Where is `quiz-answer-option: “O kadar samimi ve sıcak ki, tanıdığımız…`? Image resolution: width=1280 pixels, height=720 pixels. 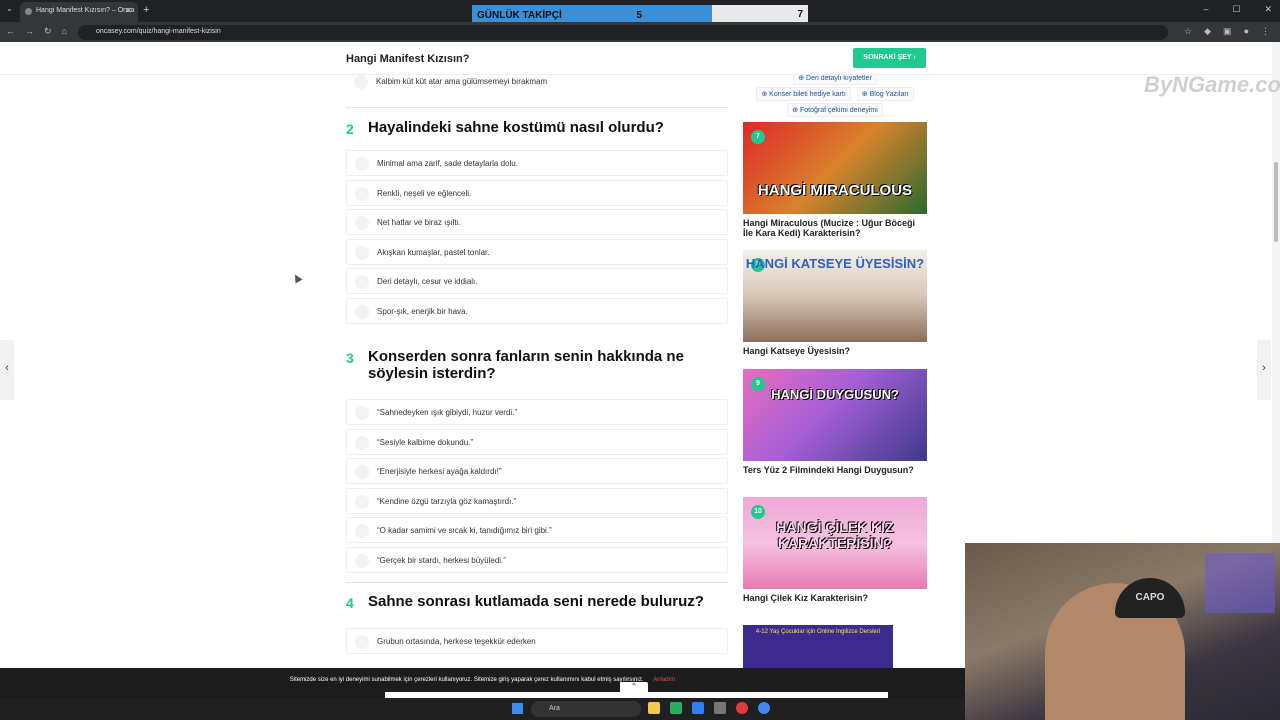 quiz-answer-option: “O kadar samimi ve sıcak ki, tanıdığımız… is located at coordinates (537, 530).